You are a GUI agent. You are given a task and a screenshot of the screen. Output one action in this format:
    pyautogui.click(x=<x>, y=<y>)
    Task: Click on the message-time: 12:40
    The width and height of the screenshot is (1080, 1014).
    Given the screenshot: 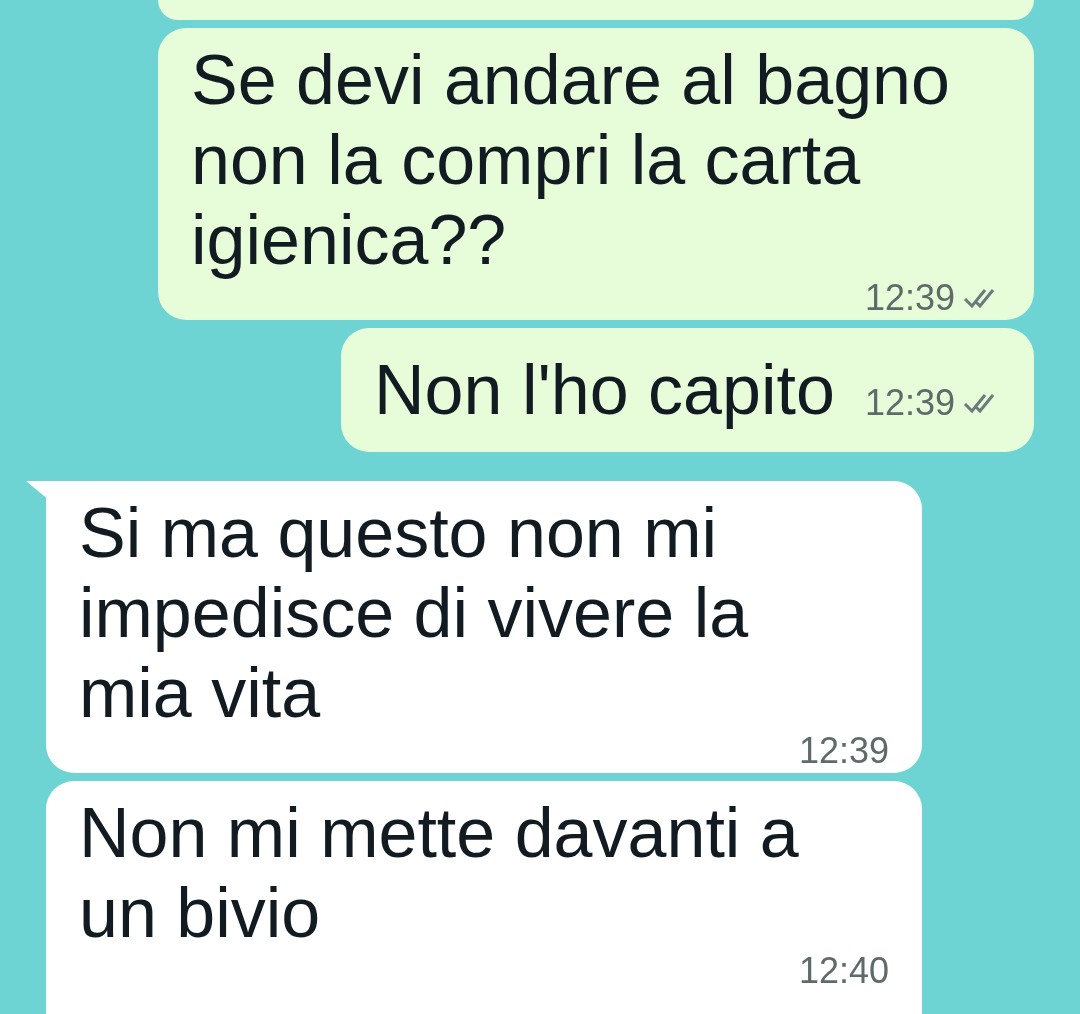 What is the action you would take?
    pyautogui.click(x=843, y=971)
    